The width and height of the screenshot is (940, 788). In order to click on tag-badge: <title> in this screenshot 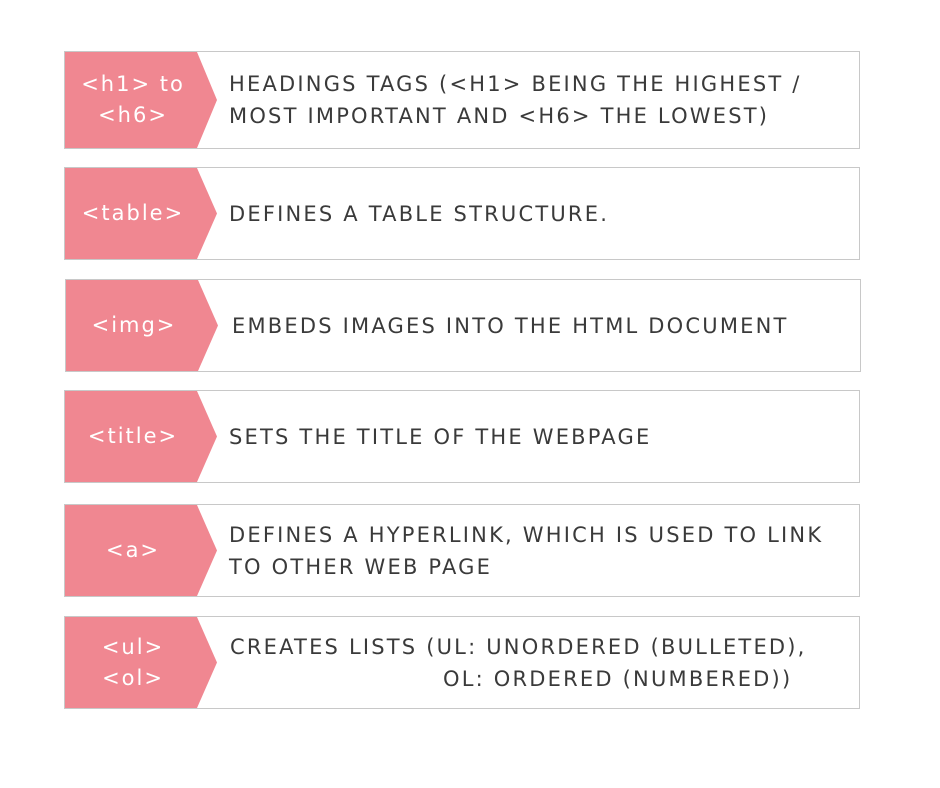, I will do `click(141, 436)`.